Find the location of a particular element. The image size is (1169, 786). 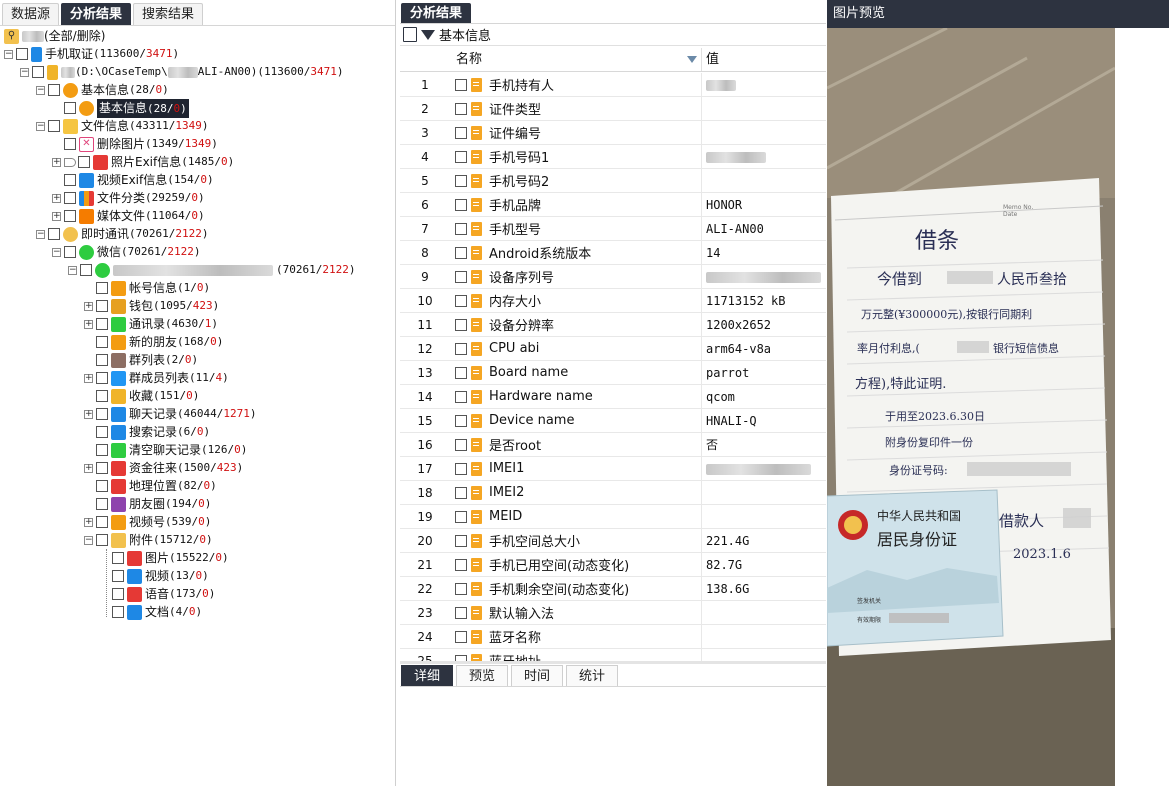

tab-statistics: 统计 is located at coordinates (592, 675).